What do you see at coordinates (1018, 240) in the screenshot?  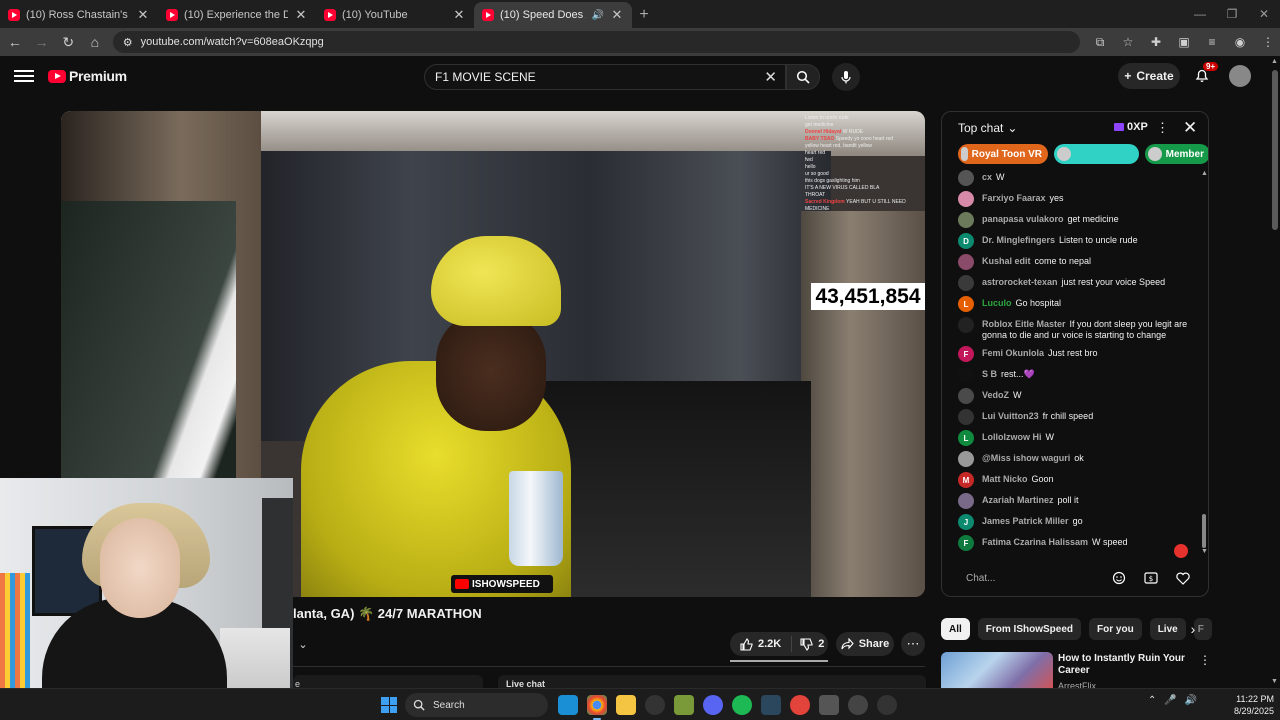 I see `chat-author: Dr. Minglefingers` at bounding box center [1018, 240].